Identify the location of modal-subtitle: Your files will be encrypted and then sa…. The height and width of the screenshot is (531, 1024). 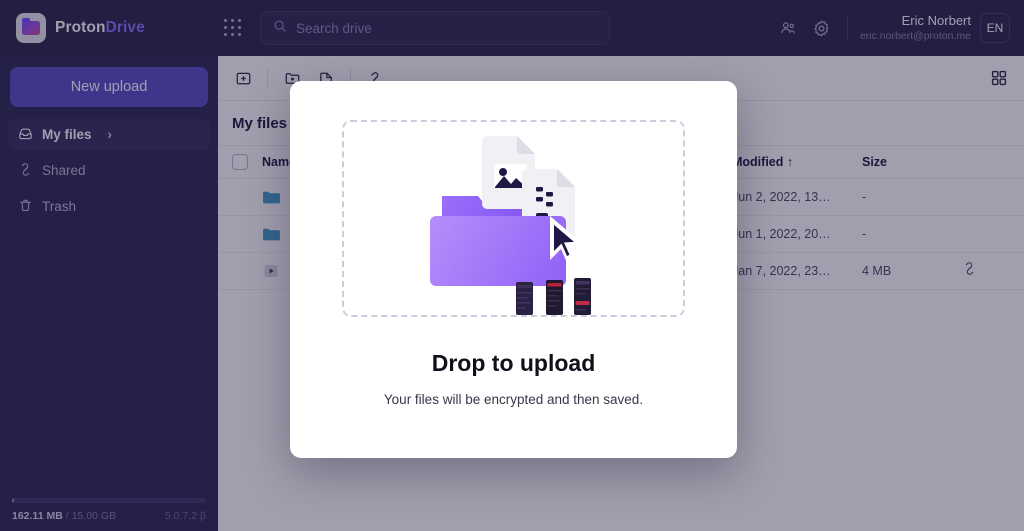
(513, 399).